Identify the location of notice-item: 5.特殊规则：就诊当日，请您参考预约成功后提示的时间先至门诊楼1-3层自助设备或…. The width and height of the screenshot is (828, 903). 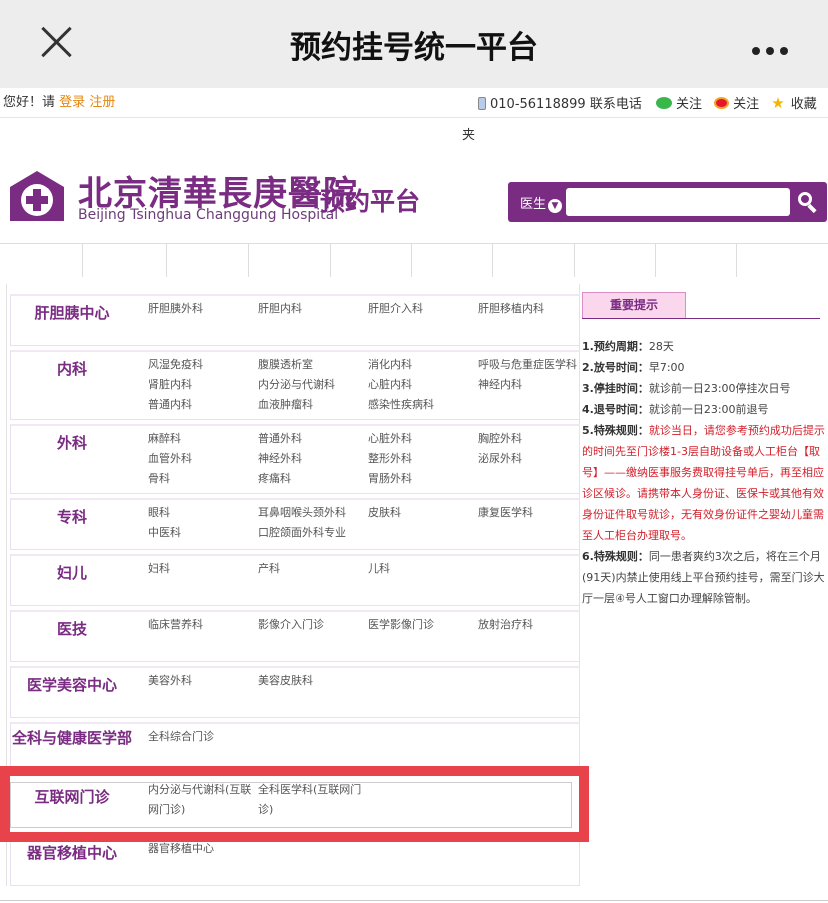
(703, 483).